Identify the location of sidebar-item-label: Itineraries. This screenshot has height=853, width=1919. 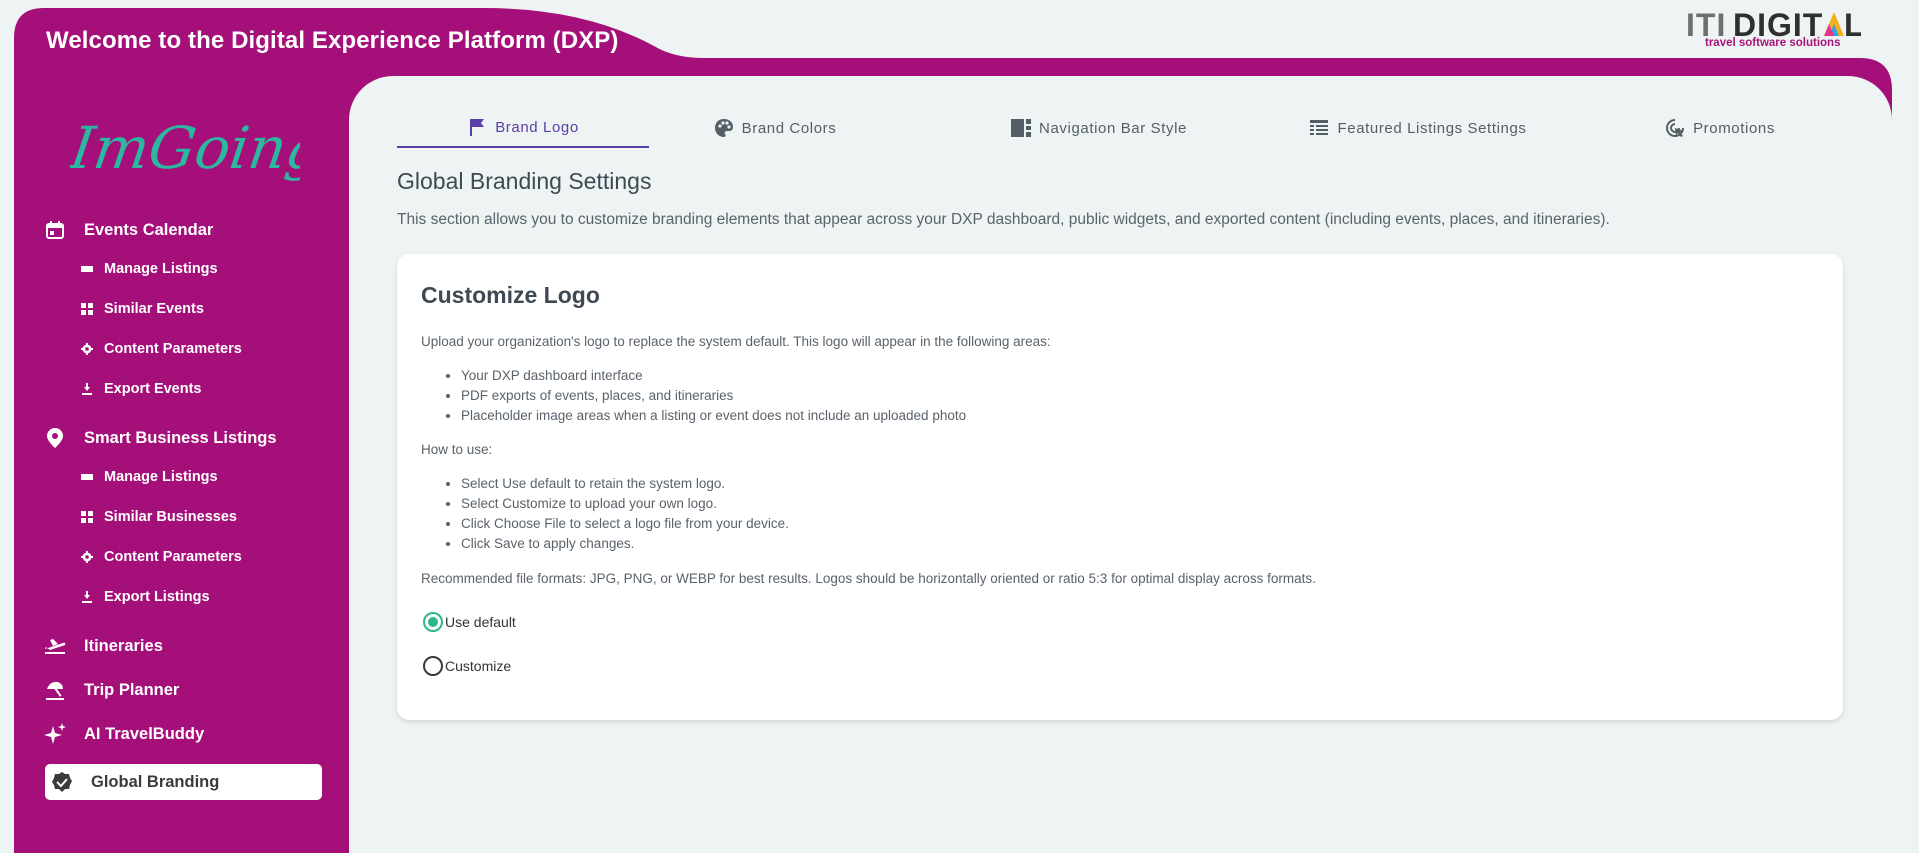
(123, 645).